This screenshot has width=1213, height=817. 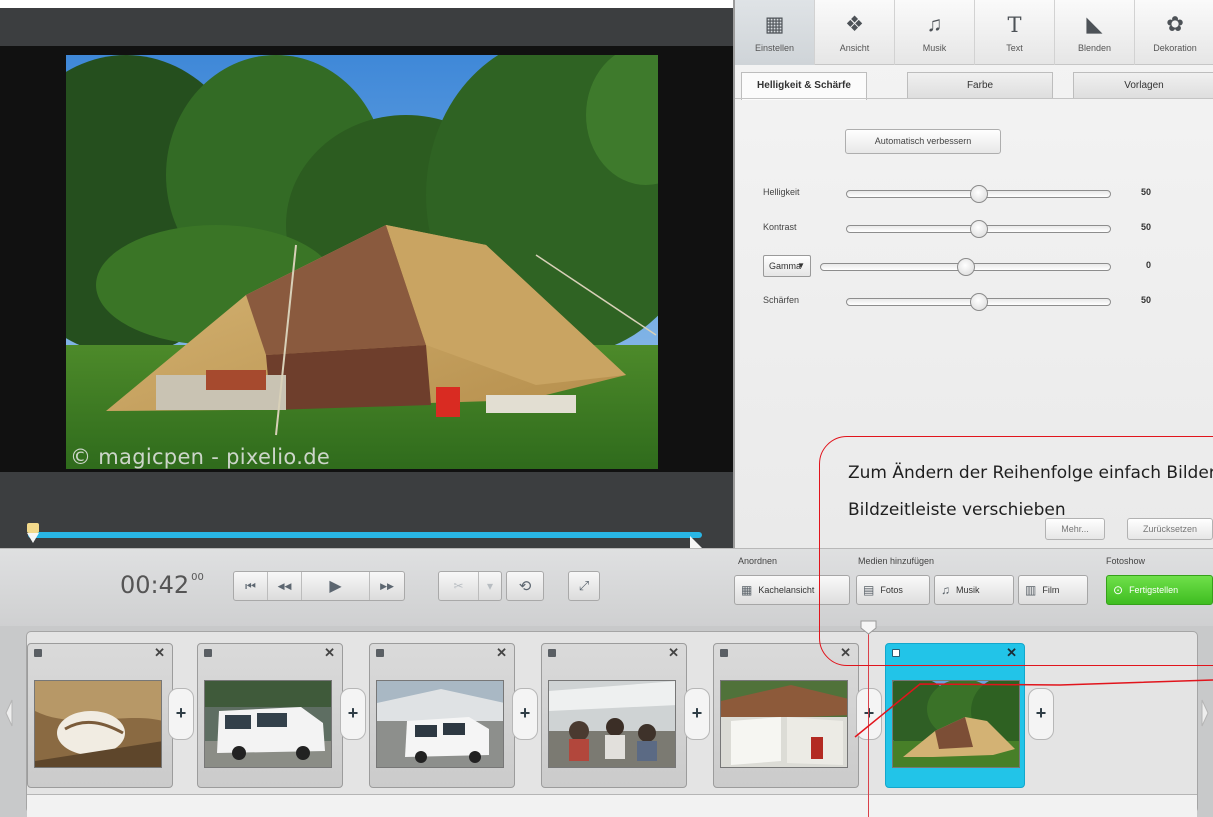 I want to click on decoration-icon: ✿, so click(x=1175, y=24).